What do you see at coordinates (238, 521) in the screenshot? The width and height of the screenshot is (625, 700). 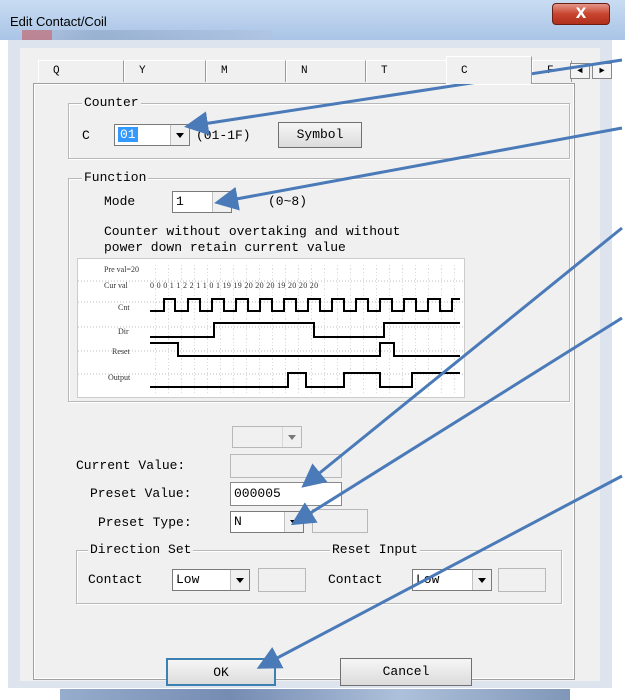 I see `preset-type-value: N` at bounding box center [238, 521].